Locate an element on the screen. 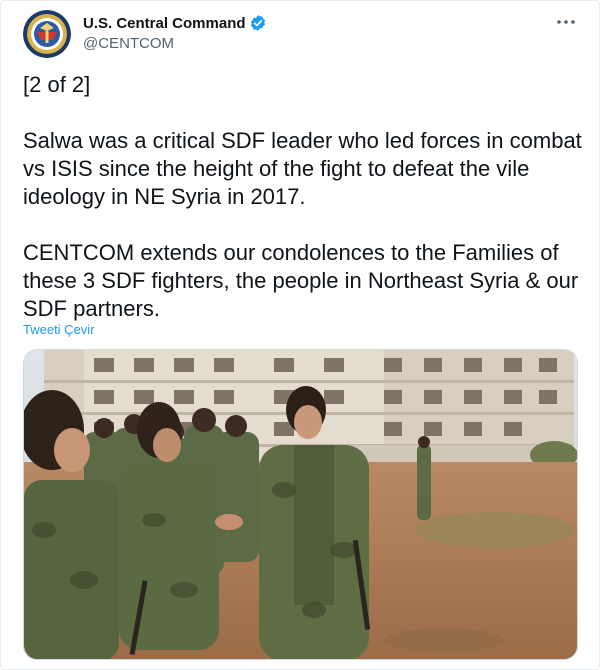  translate-tweet-link: Tweeti Çevir is located at coordinates (59, 329).